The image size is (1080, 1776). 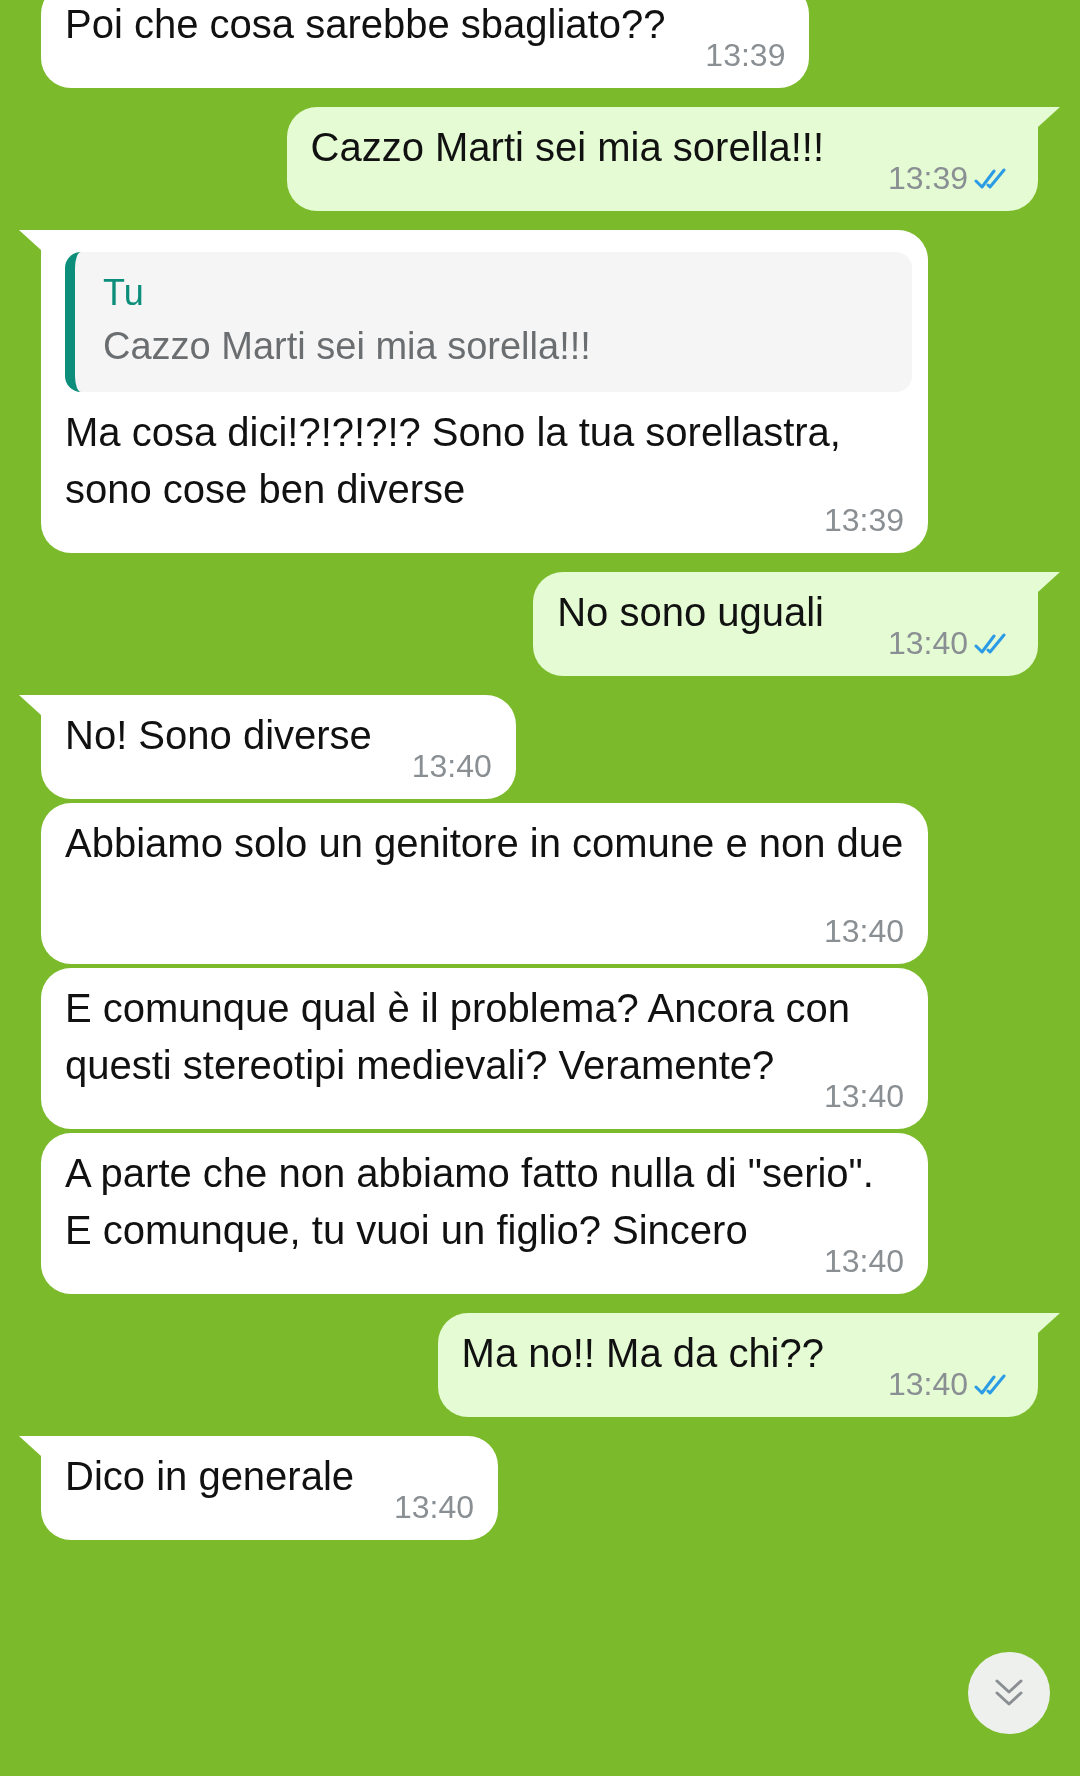 I want to click on message-text: Dico in generale, so click(x=210, y=1476).